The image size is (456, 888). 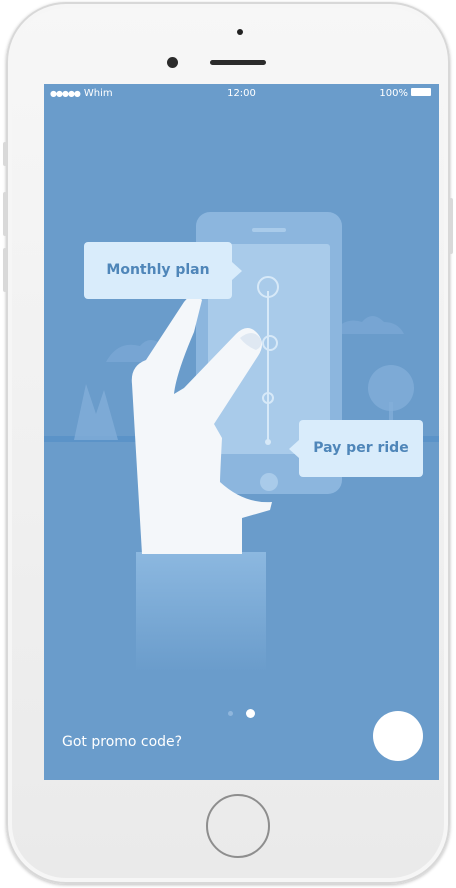 What do you see at coordinates (96, 412) in the screenshot?
I see `tree-shape-left` at bounding box center [96, 412].